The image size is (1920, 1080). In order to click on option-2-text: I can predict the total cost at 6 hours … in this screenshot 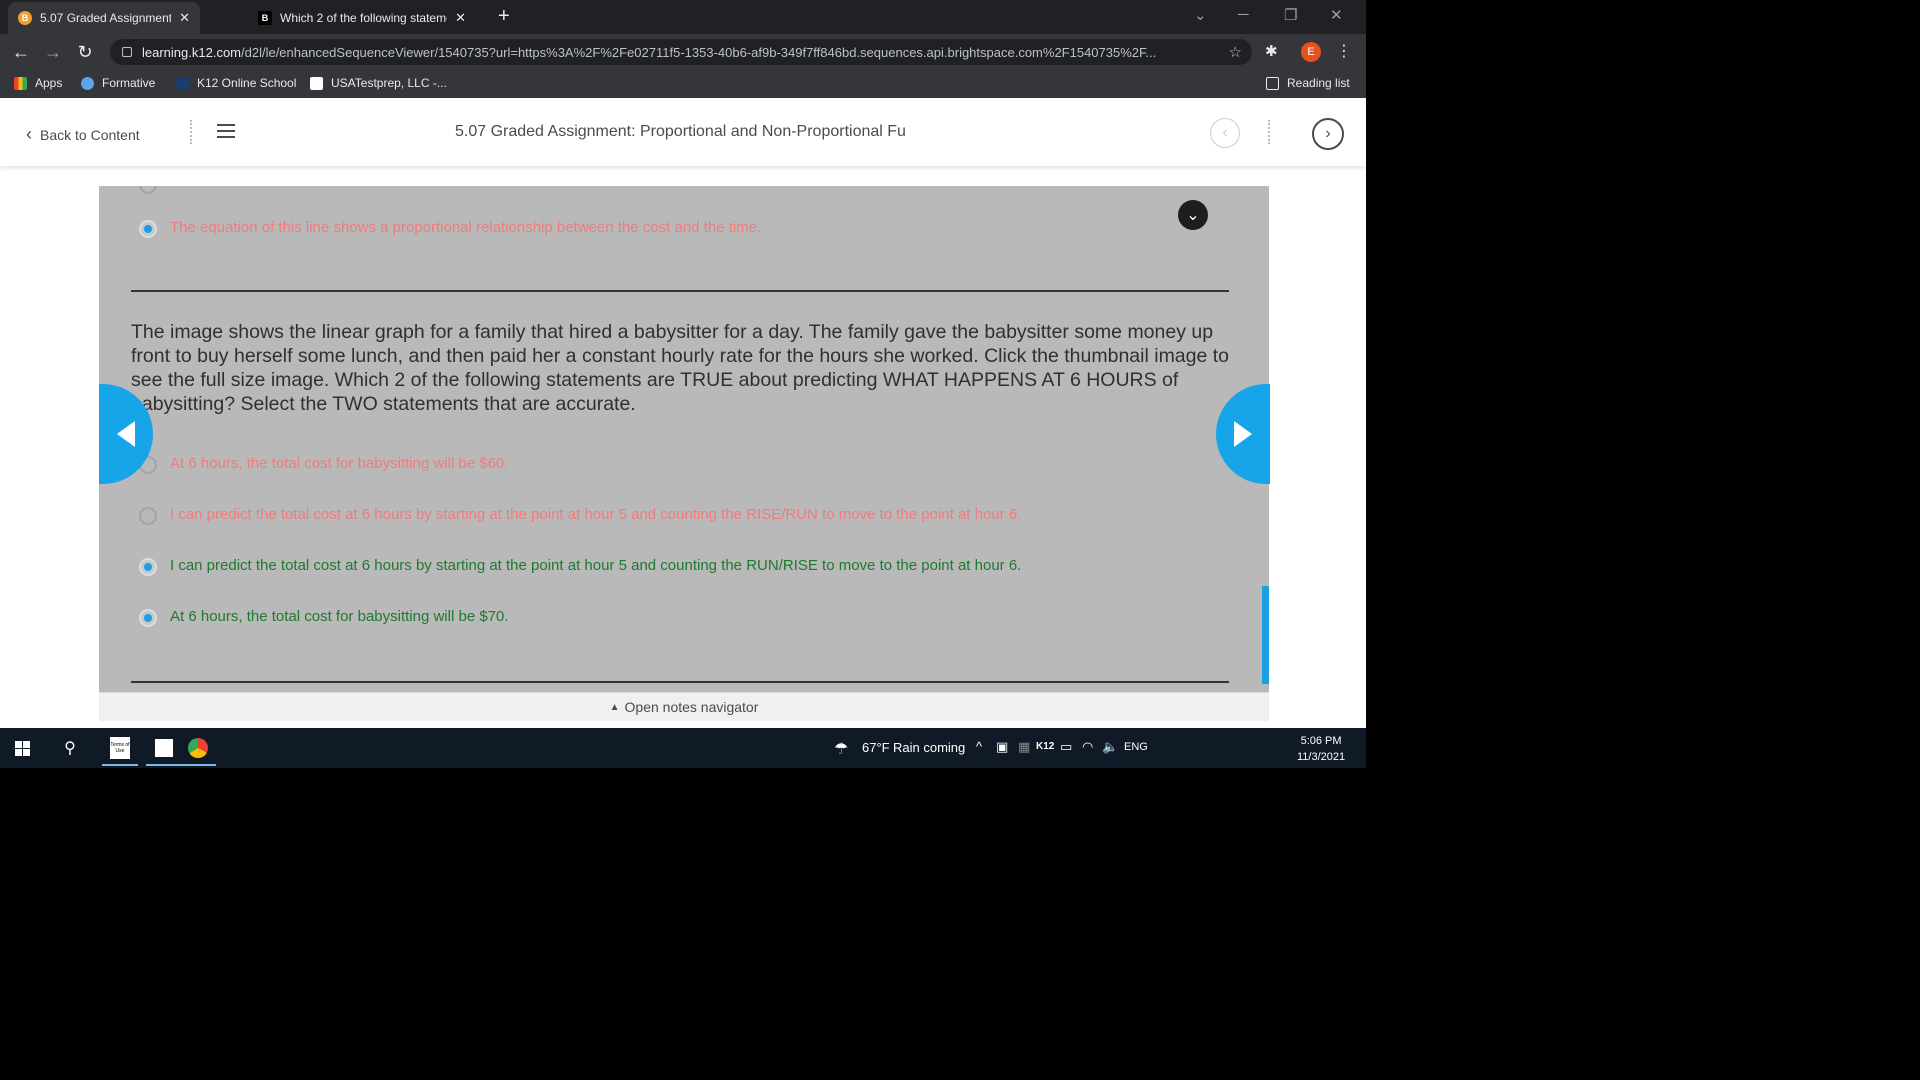, I will do `click(595, 514)`.